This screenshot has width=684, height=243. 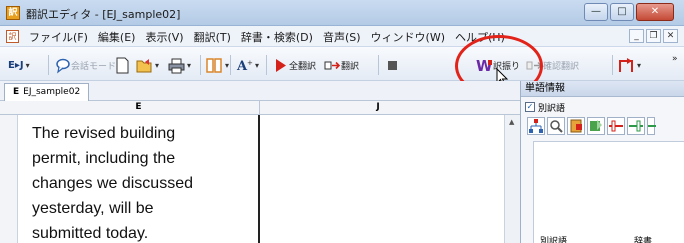 What do you see at coordinates (602, 89) in the screenshot?
I see `panel-title: 単語情報` at bounding box center [602, 89].